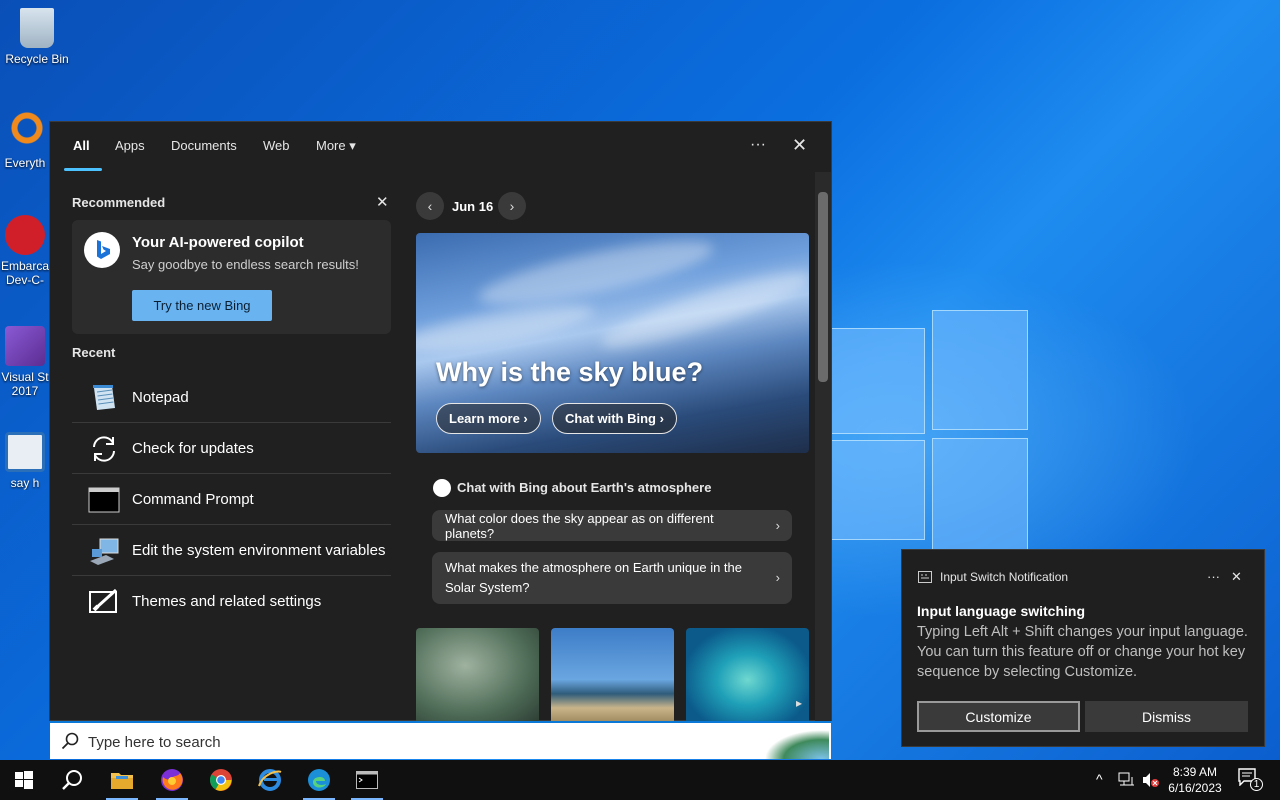 Image resolution: width=1280 pixels, height=800 pixels. I want to click on next-day-button: ›, so click(512, 206).